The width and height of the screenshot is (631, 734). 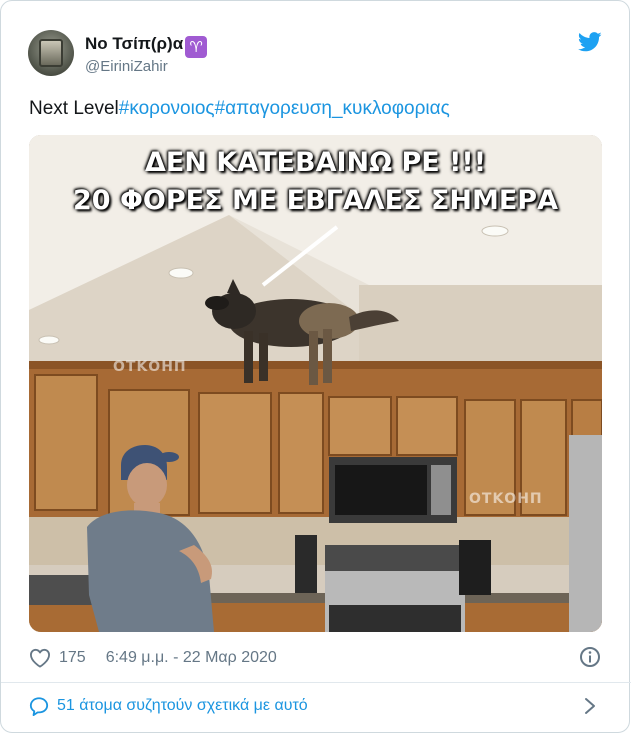 I want to click on divider, so click(x=316, y=682).